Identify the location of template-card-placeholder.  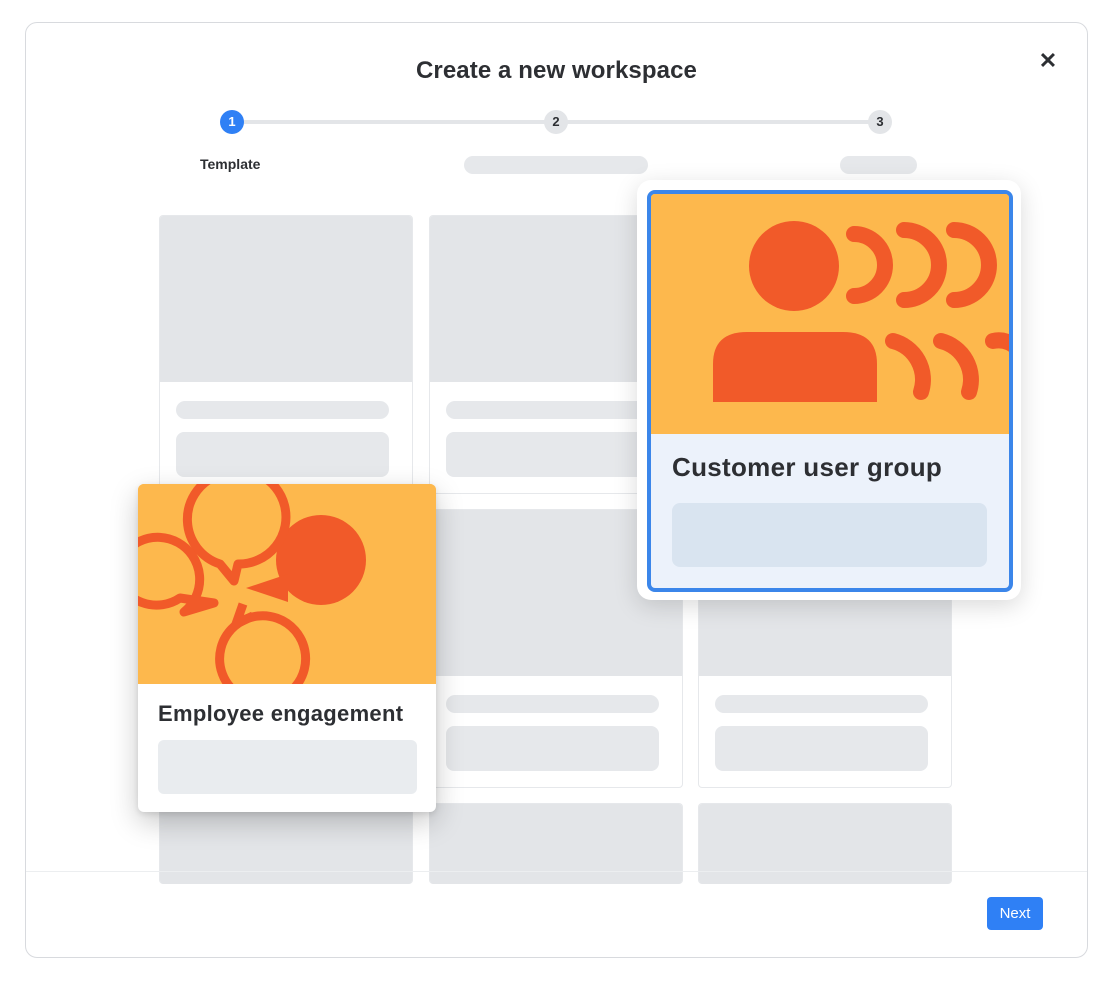
(286, 354).